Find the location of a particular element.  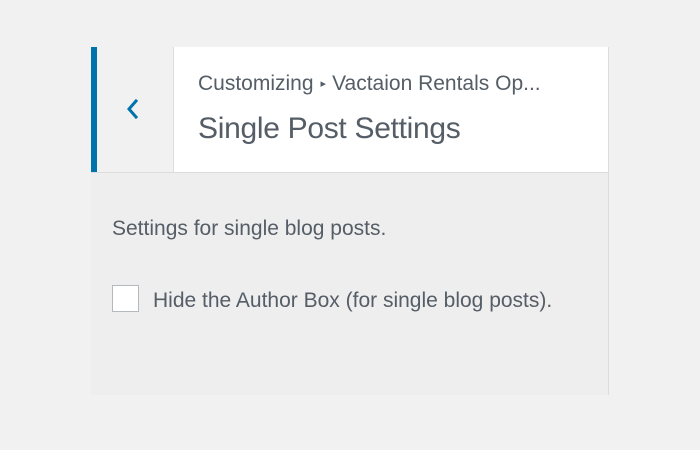

chevron-left-icon is located at coordinates (133, 109).